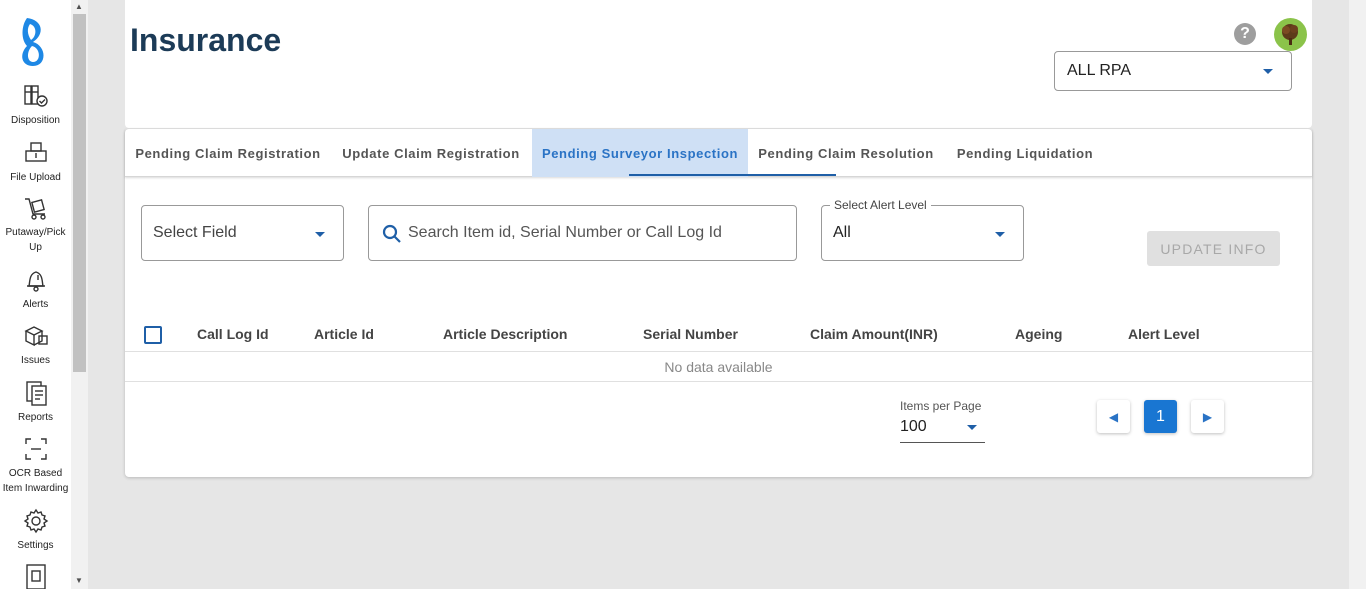 This screenshot has width=1366, height=589. I want to click on app-logo, so click(34, 42).